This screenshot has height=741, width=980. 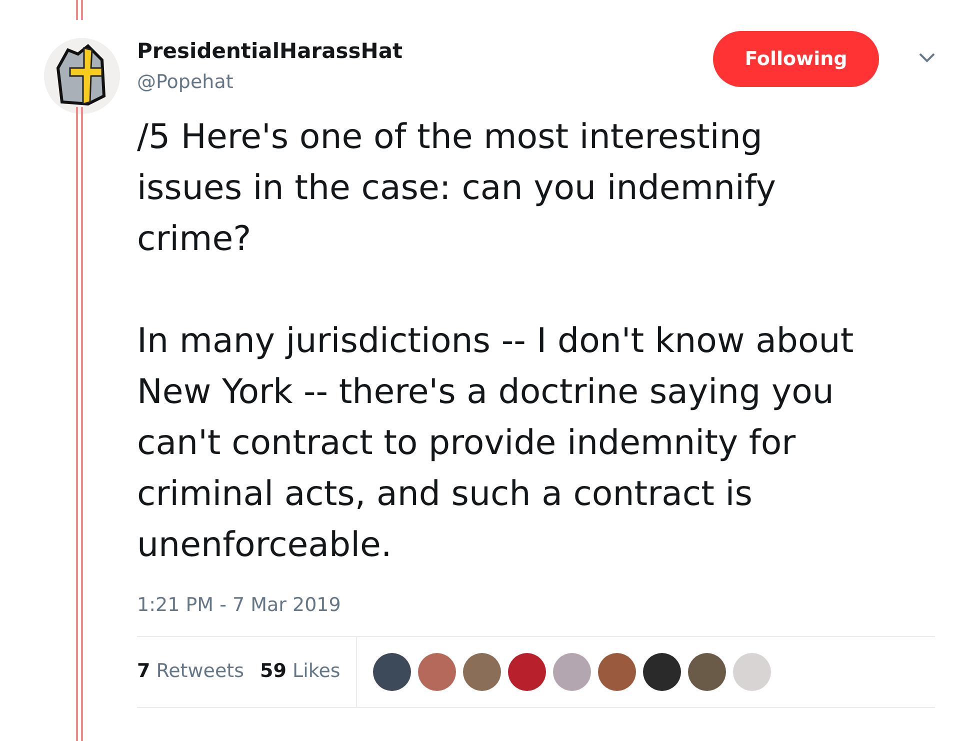 I want to click on thread-line, so click(x=79, y=10).